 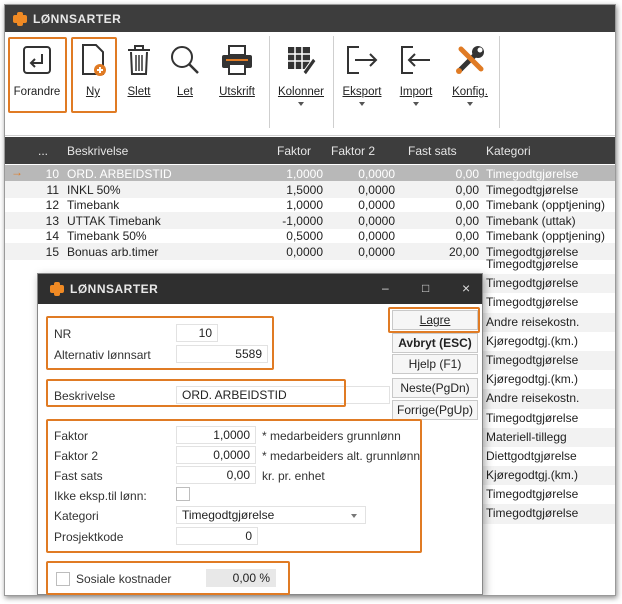 What do you see at coordinates (294, 151) in the screenshot?
I see `col-header-faktor: Faktor` at bounding box center [294, 151].